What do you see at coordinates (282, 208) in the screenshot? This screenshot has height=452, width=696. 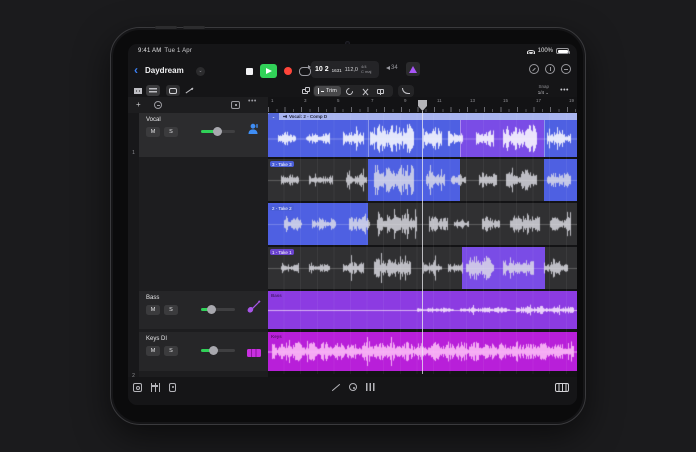 I see `take-label: 2 - Take 2` at bounding box center [282, 208].